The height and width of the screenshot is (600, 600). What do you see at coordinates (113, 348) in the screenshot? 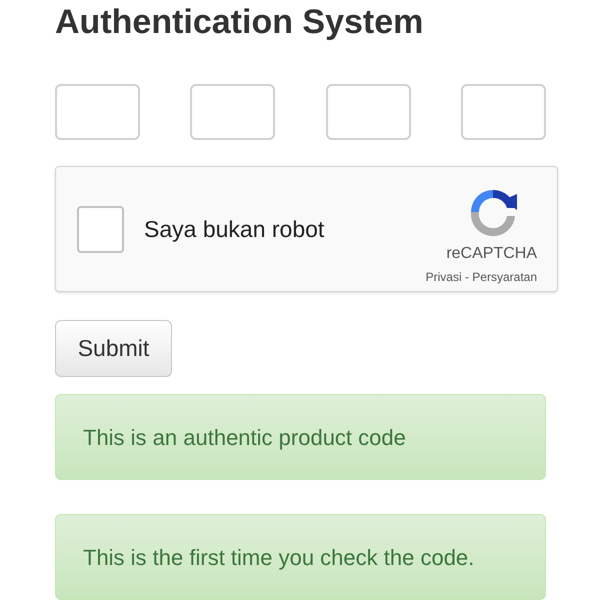
I see `submit-button: Submit` at bounding box center [113, 348].